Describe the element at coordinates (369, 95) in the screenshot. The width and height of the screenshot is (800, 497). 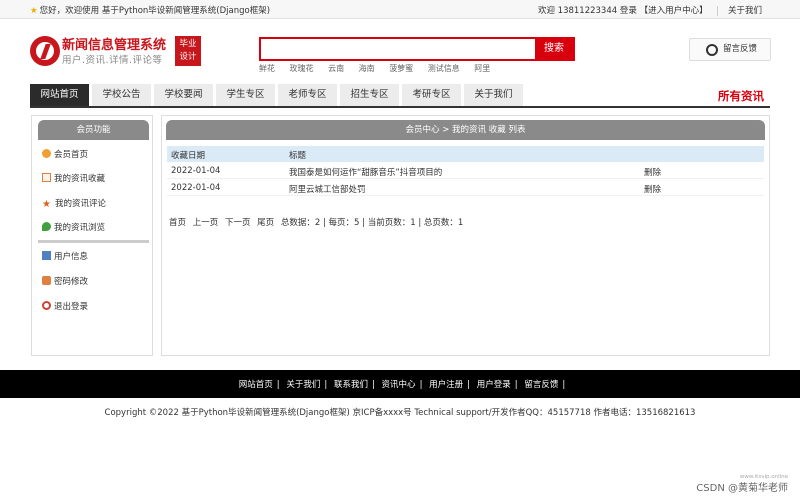
I see `nav-item-admissions: 招生专区` at that location.